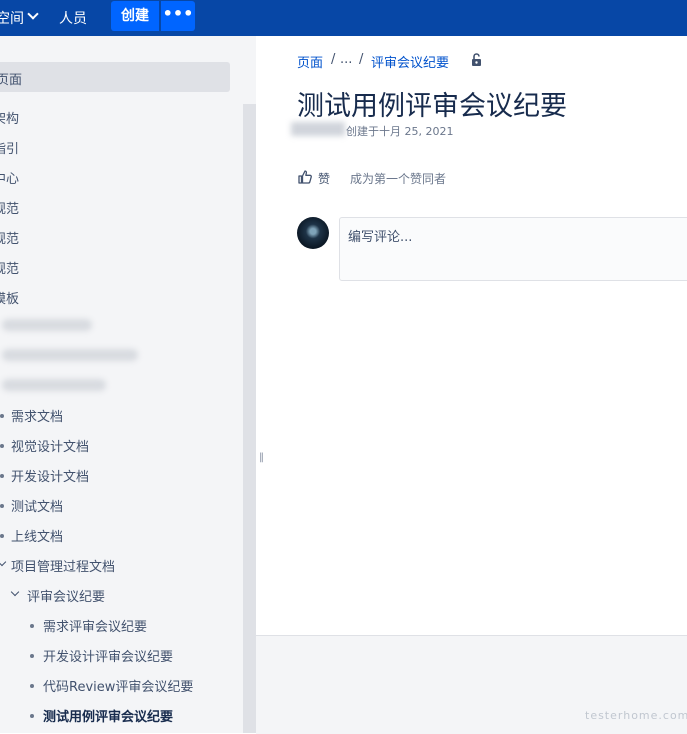 Image resolution: width=687 pixels, height=734 pixels. I want to click on page-title: 测试用例评审会议纪要, so click(432, 106).